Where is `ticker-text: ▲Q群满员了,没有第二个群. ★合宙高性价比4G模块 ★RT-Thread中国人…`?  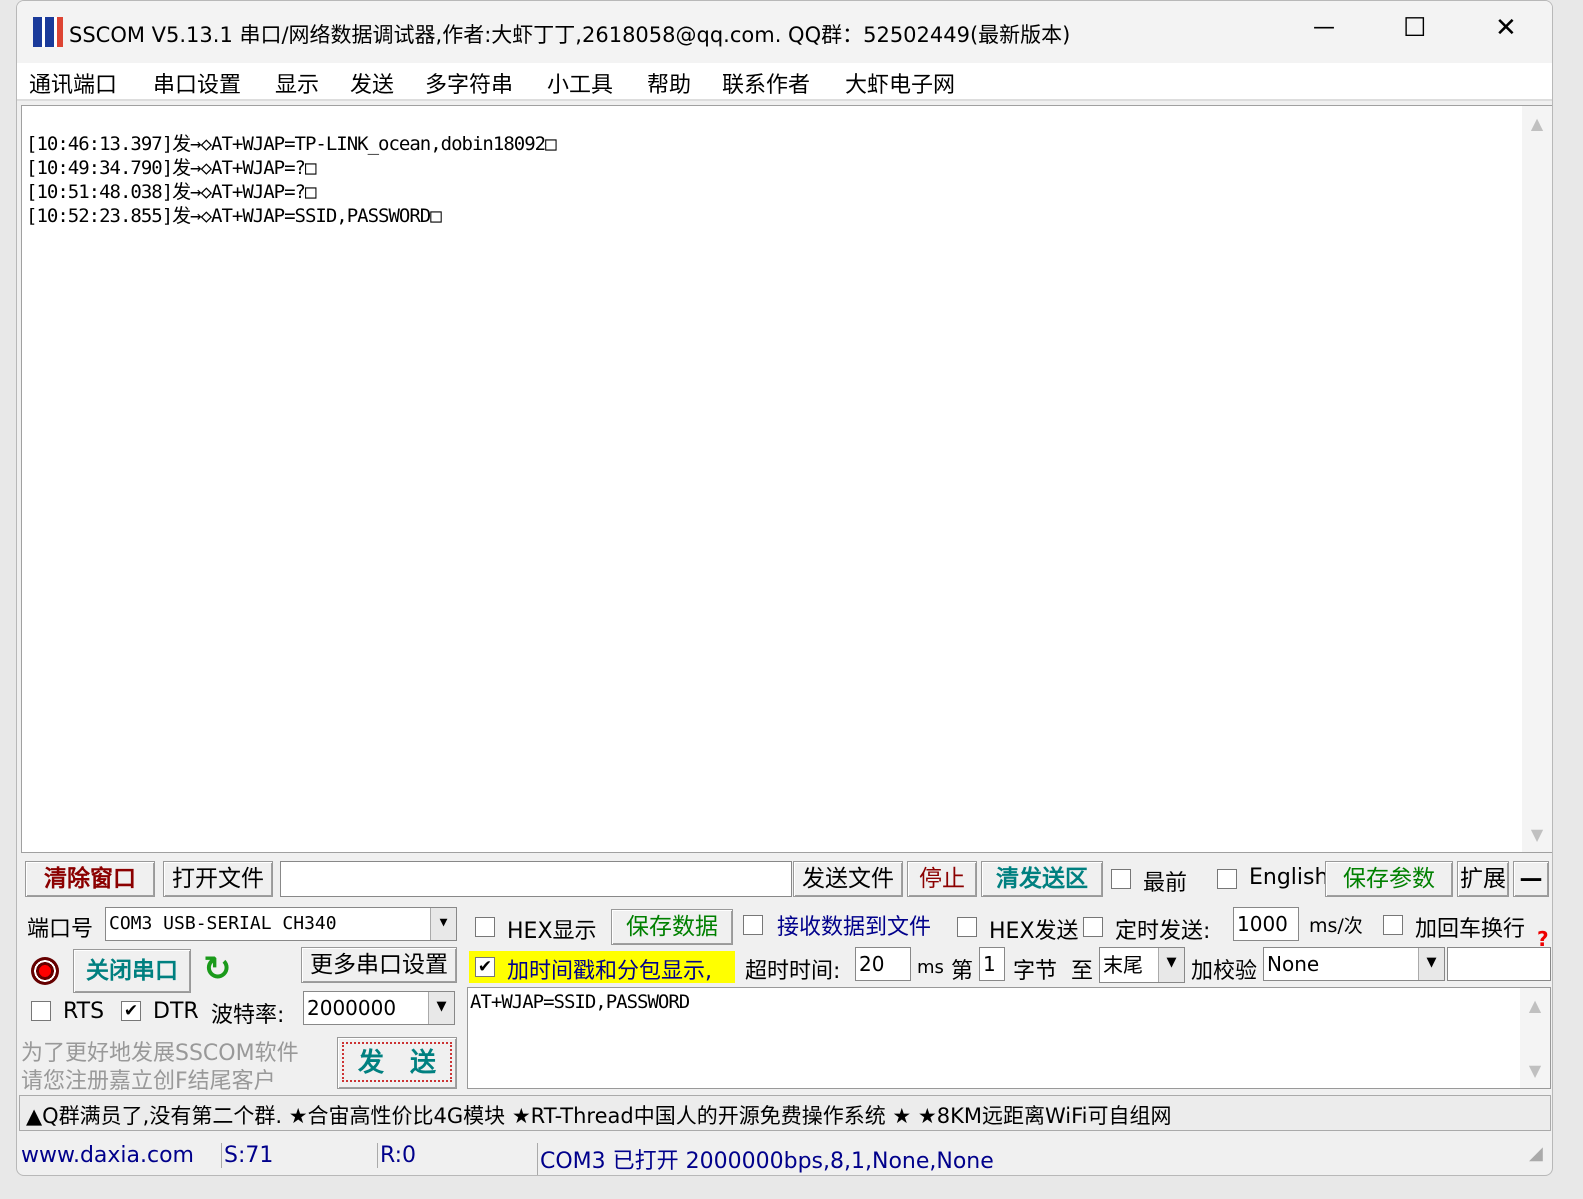 ticker-text: ▲Q群满员了,没有第二个群. ★合宙高性价比4G模块 ★RT-Thread中国人… is located at coordinates (598, 1115).